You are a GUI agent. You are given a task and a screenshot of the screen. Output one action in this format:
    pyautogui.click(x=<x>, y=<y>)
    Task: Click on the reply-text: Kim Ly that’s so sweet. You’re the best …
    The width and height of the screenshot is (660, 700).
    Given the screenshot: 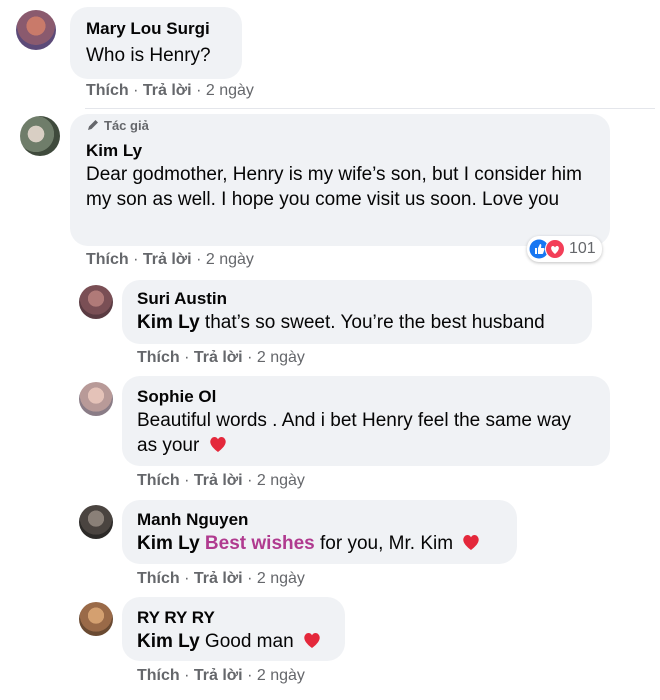 What is the action you would take?
    pyautogui.click(x=341, y=322)
    